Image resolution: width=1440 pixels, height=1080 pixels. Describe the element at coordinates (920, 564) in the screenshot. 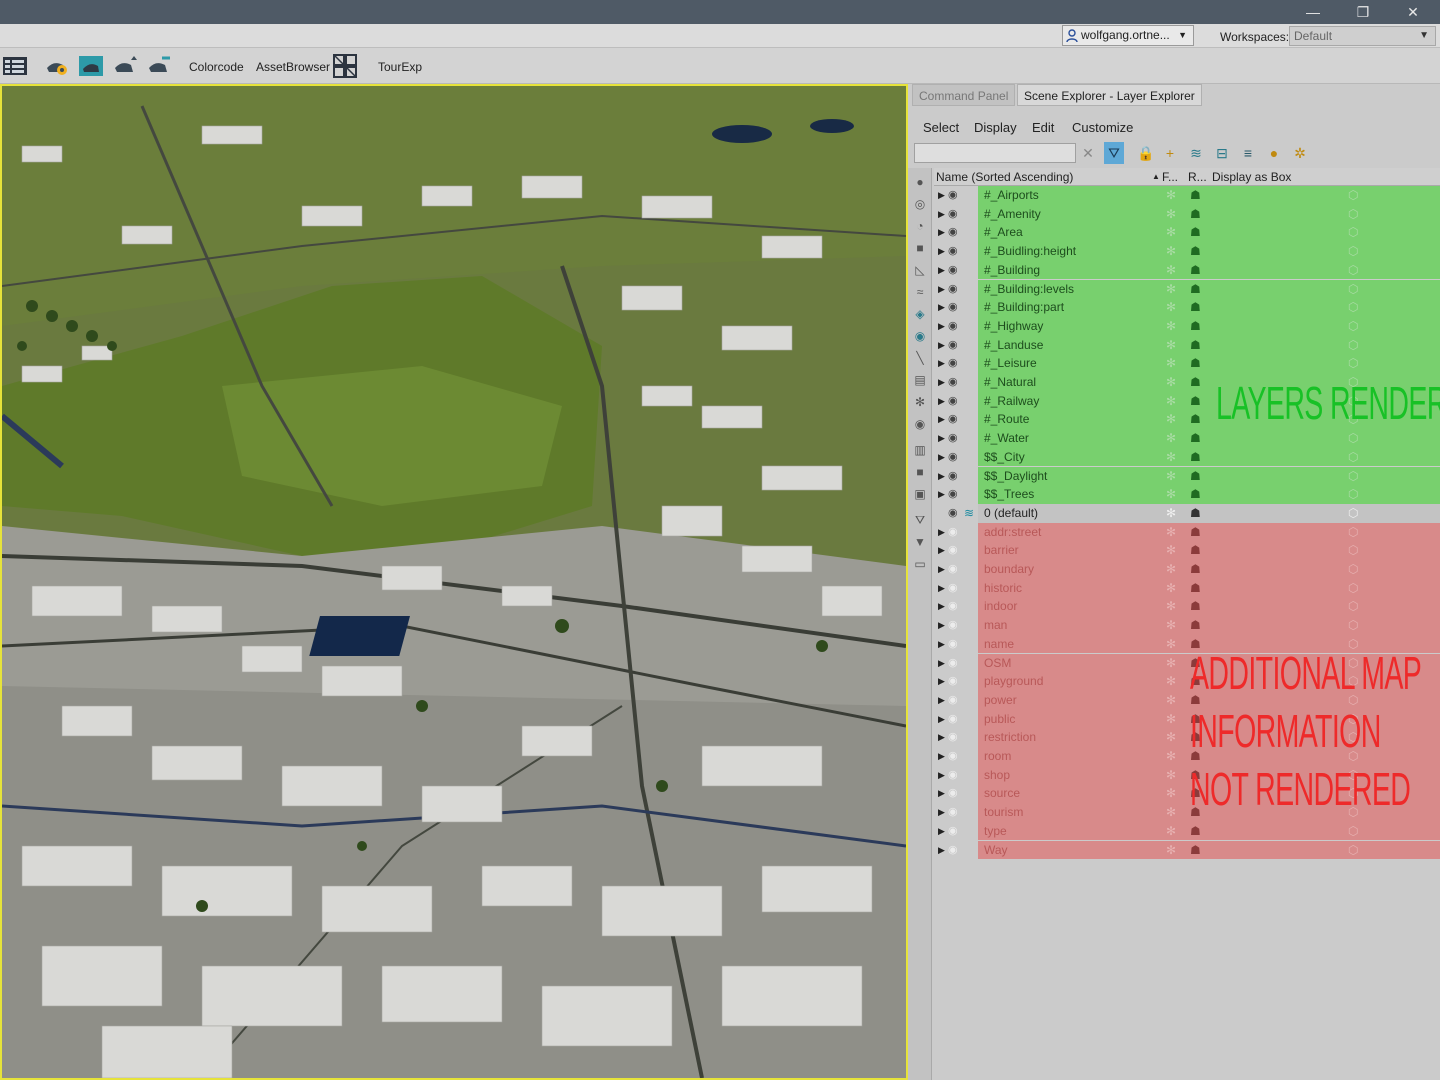

I see `toolbox-icon: ▭` at that location.